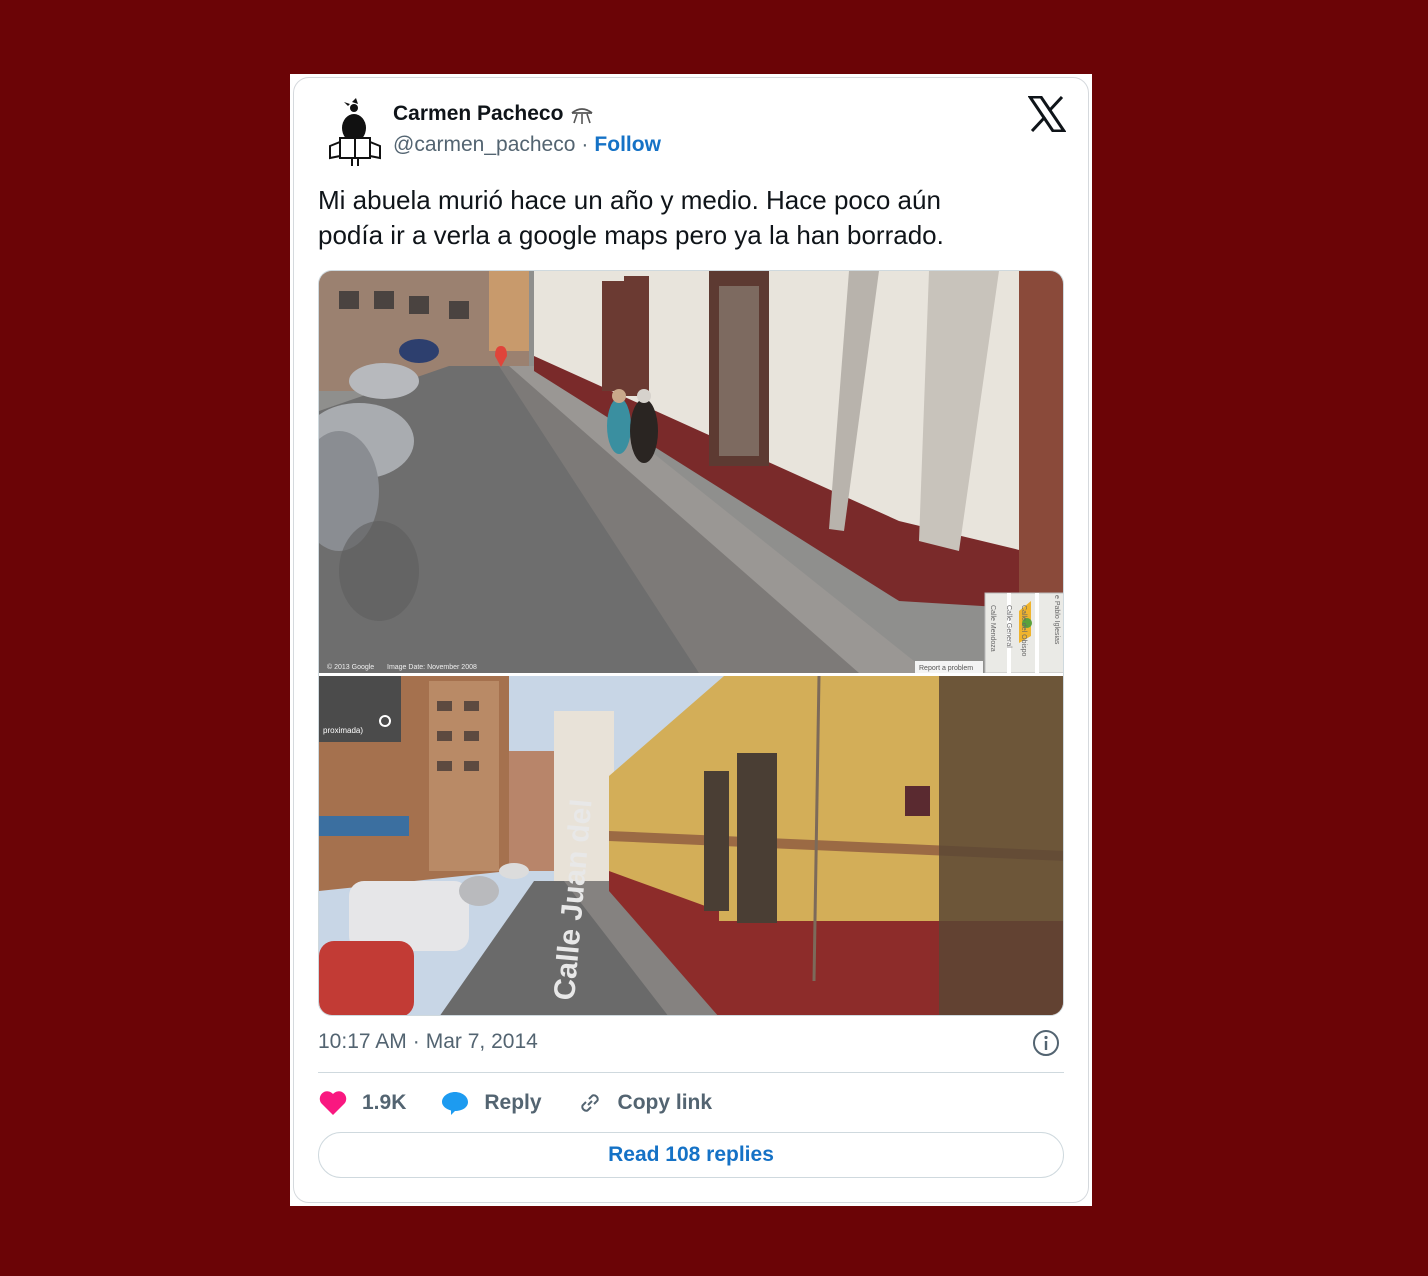  Describe the element at coordinates (384, 1102) in the screenshot. I see `like-count: 1.9K` at that location.